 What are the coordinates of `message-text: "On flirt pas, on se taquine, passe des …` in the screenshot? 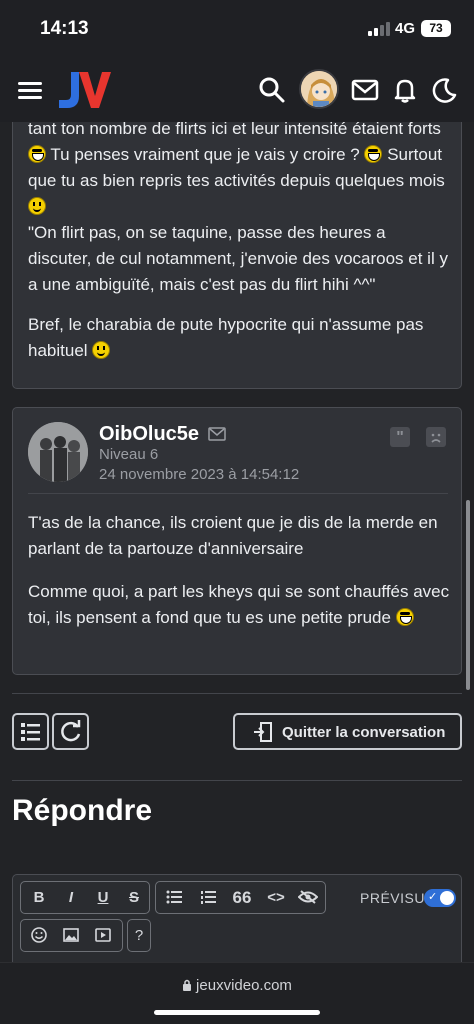 It's located at (238, 258).